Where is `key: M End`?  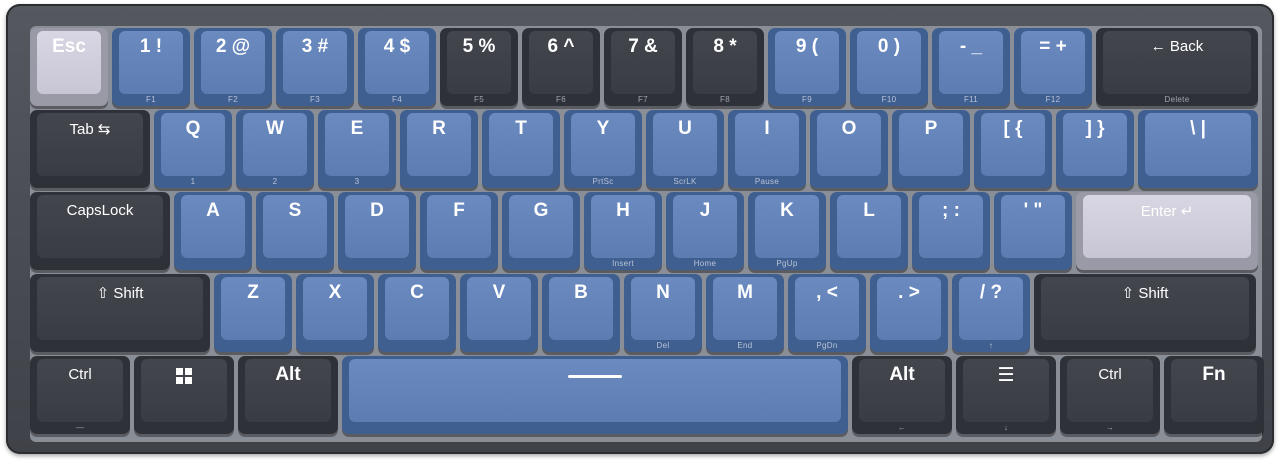 key: M End is located at coordinates (745, 313).